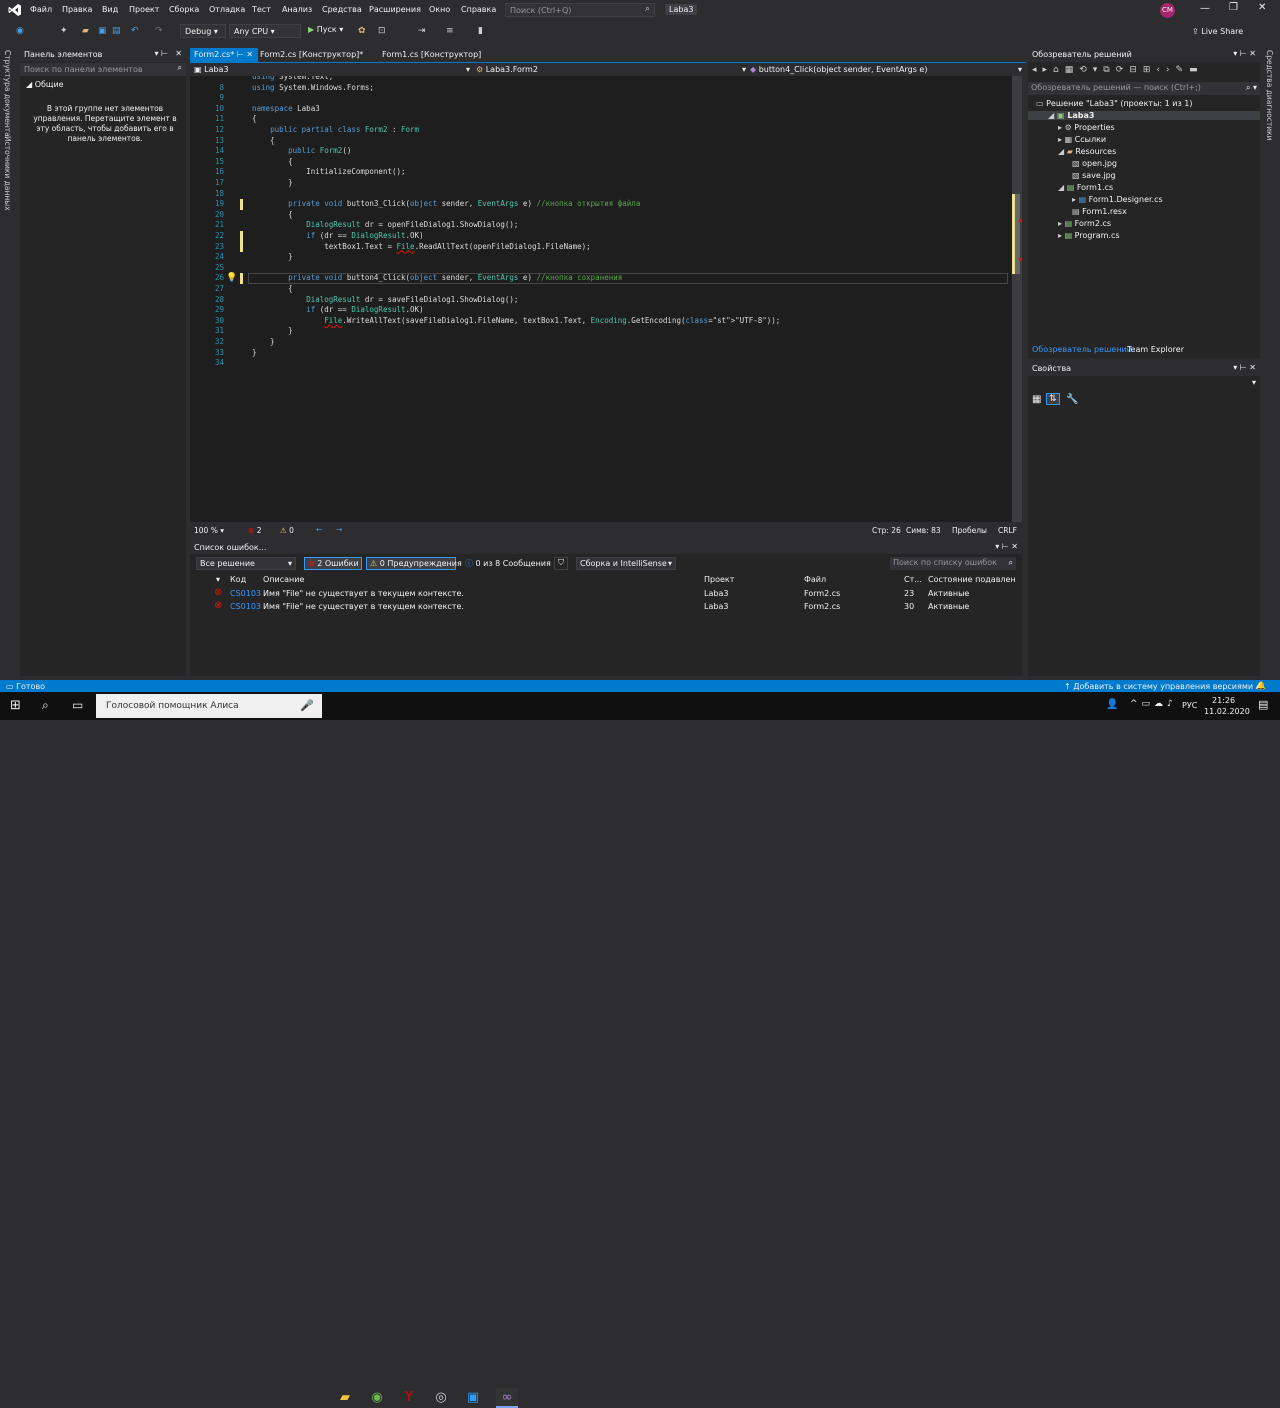 The image size is (1280, 1408). I want to click on tab-solution-explorer: Обозреватель решений, so click(1082, 349).